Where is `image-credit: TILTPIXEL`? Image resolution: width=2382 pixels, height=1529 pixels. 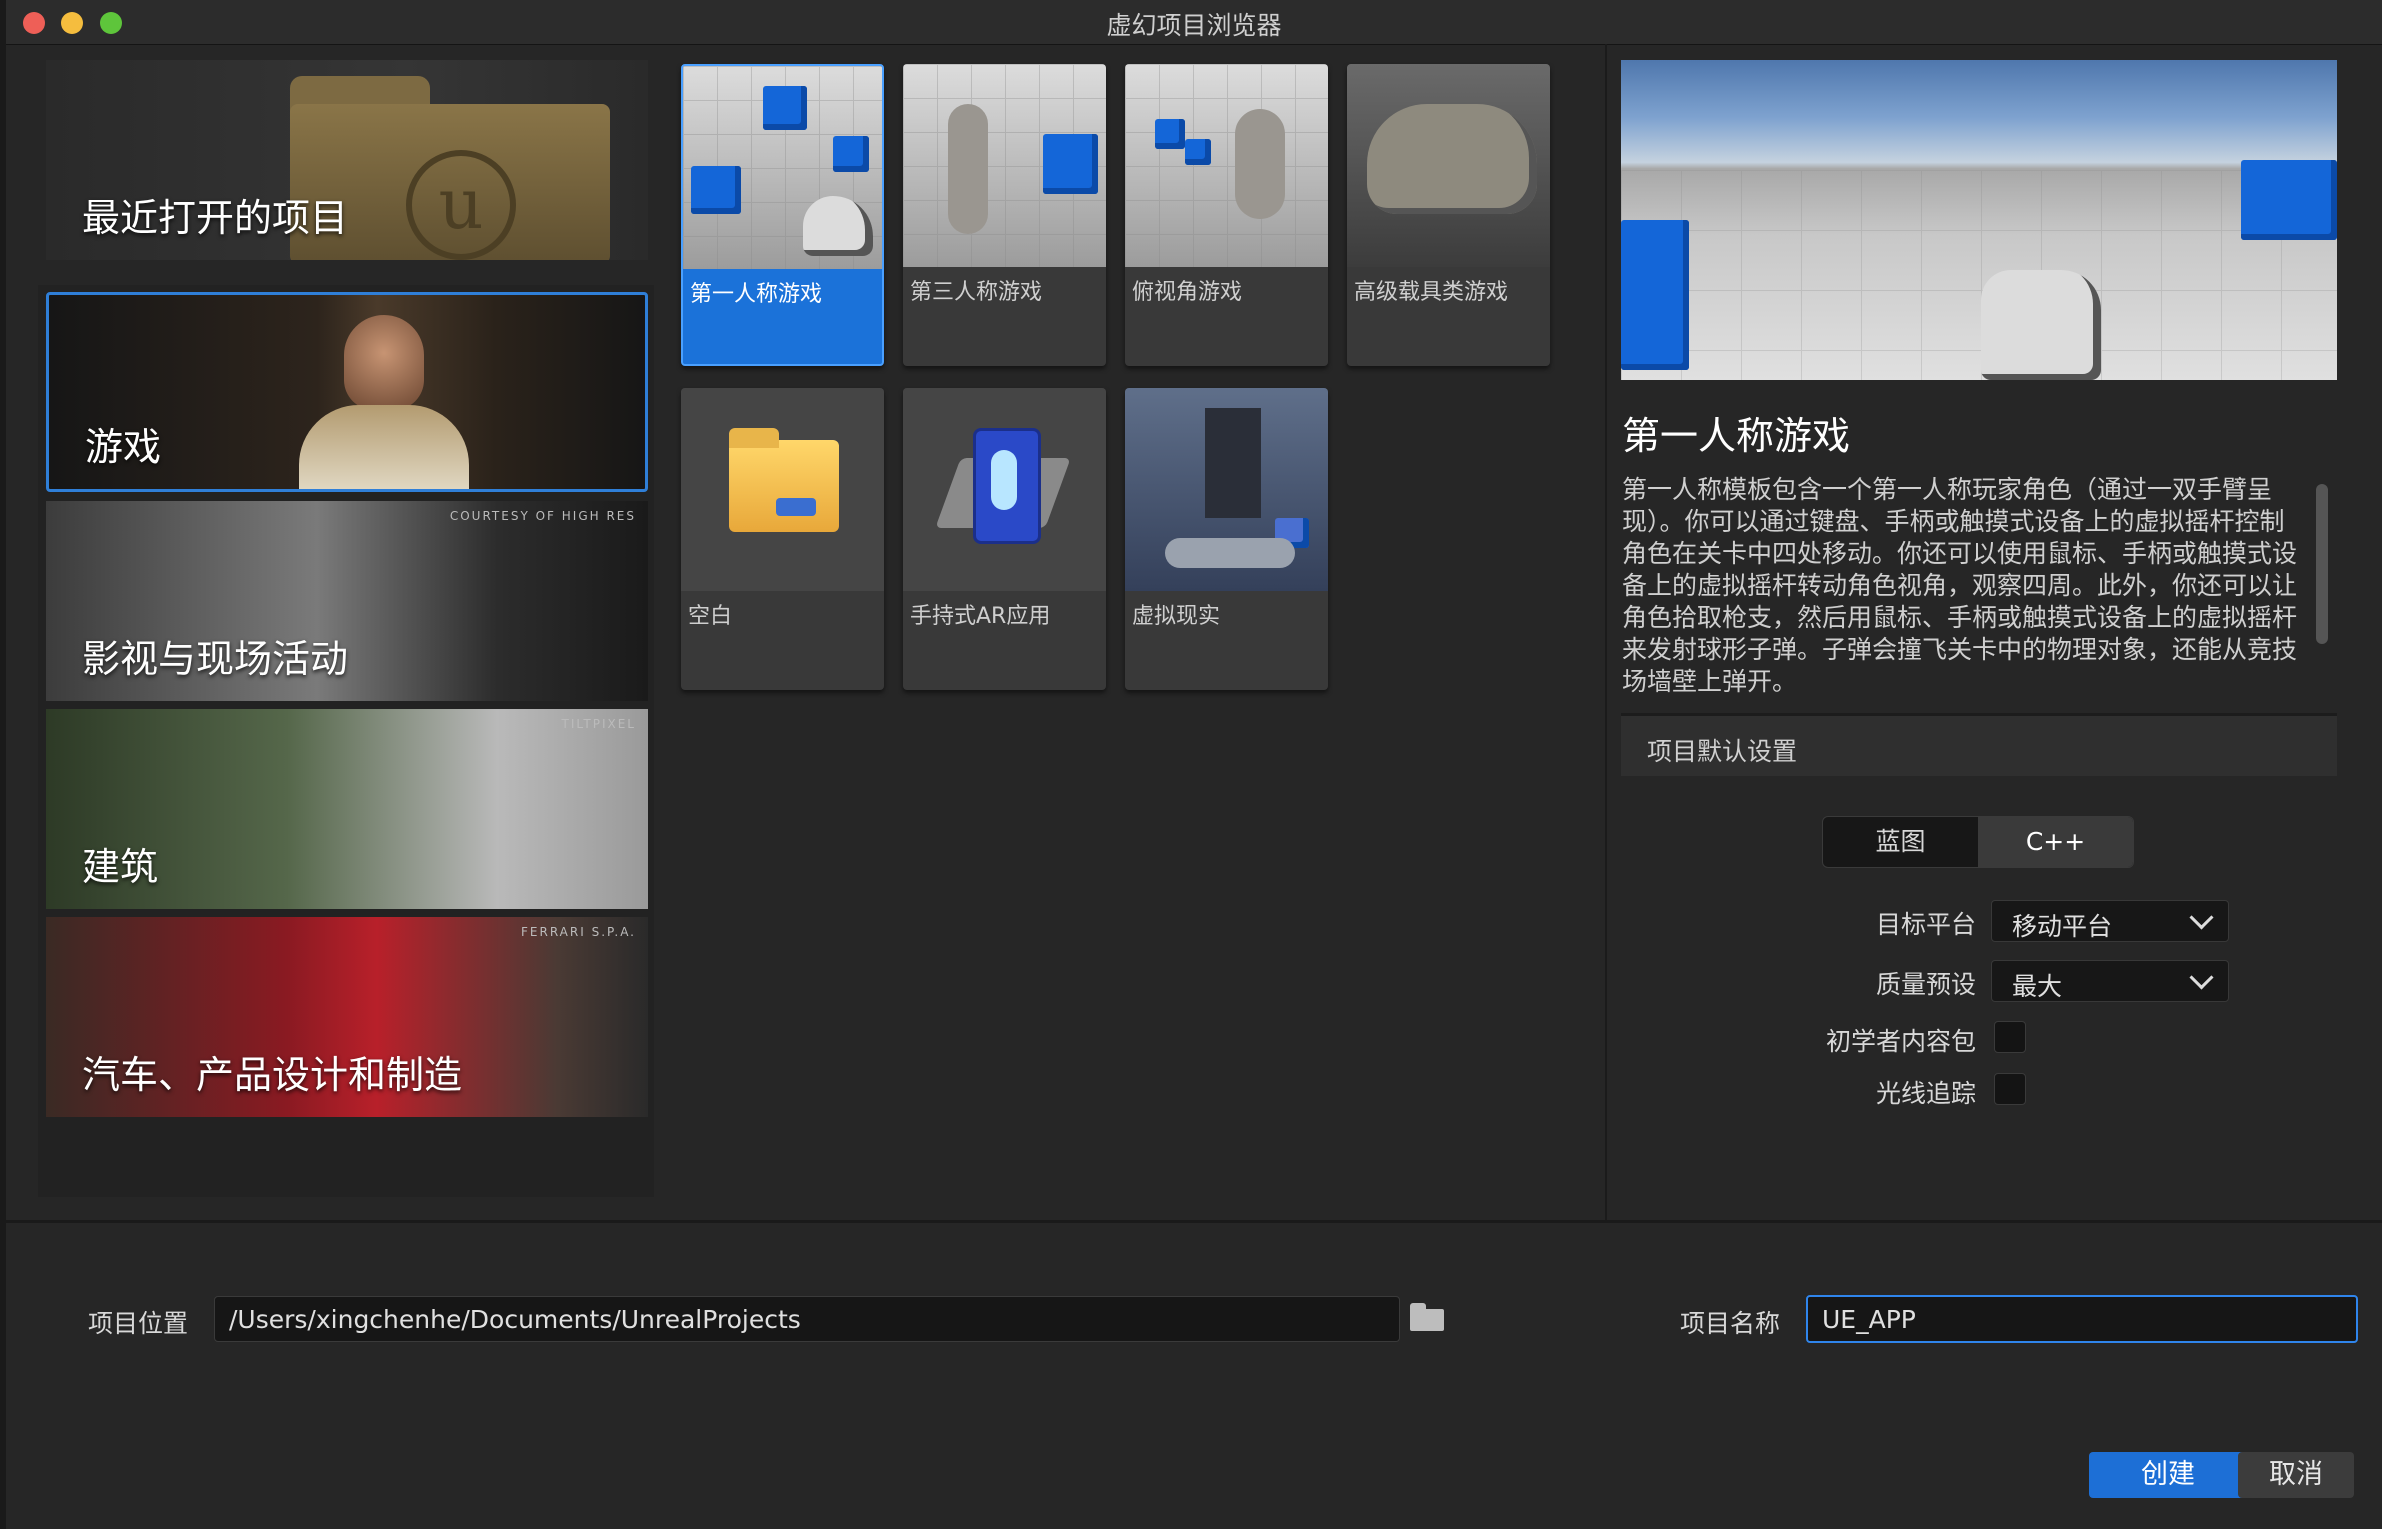
image-credit: TILTPIXEL is located at coordinates (598, 724).